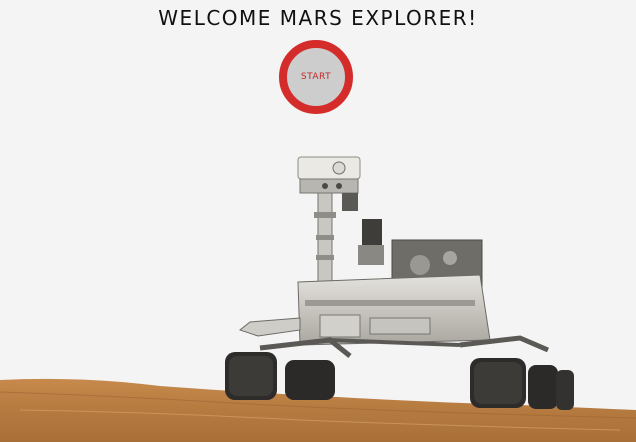 The image size is (636, 442). Describe the element at coordinates (316, 77) in the screenshot. I see `start-button: START` at that location.